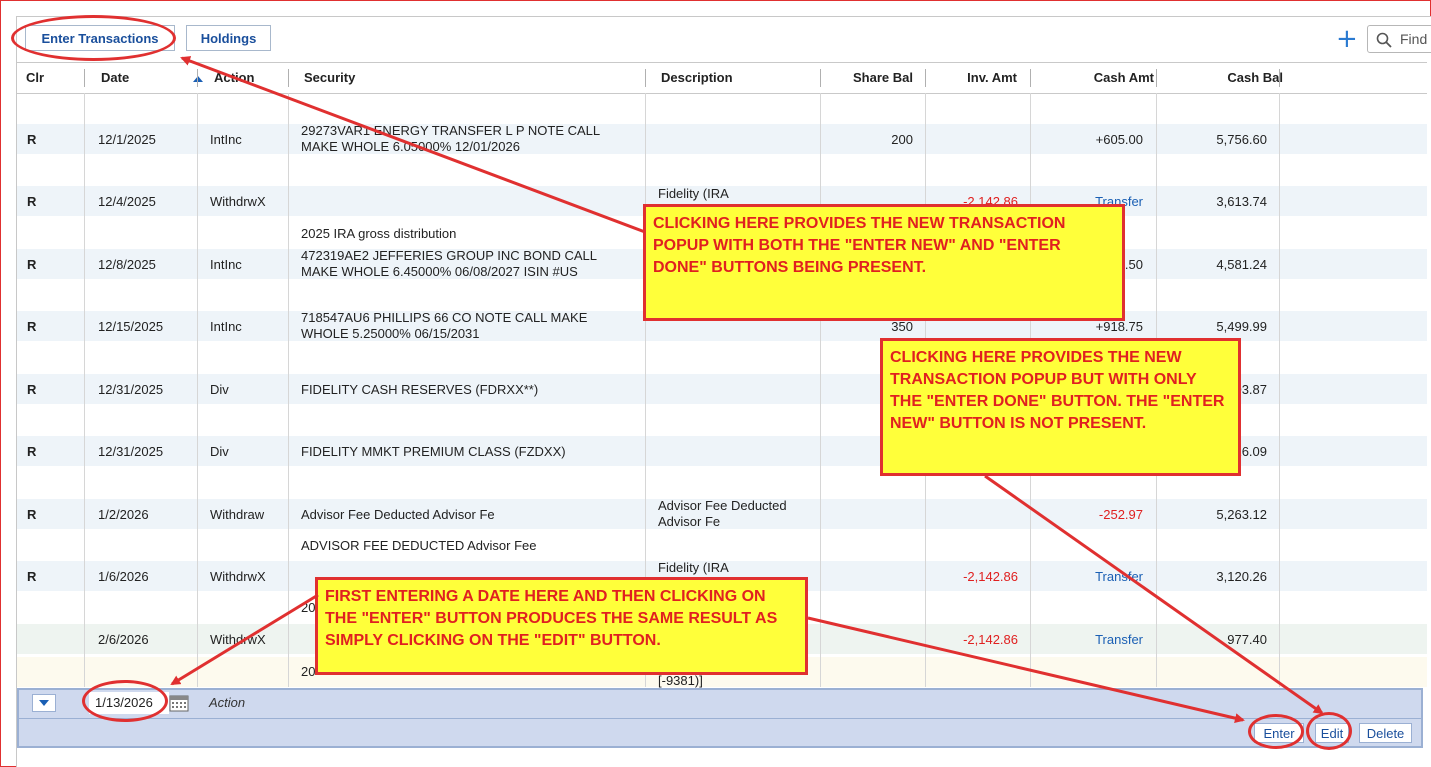 The height and width of the screenshot is (767, 1431). What do you see at coordinates (413, 145) in the screenshot?
I see `arrow-to-enter-transactions` at bounding box center [413, 145].